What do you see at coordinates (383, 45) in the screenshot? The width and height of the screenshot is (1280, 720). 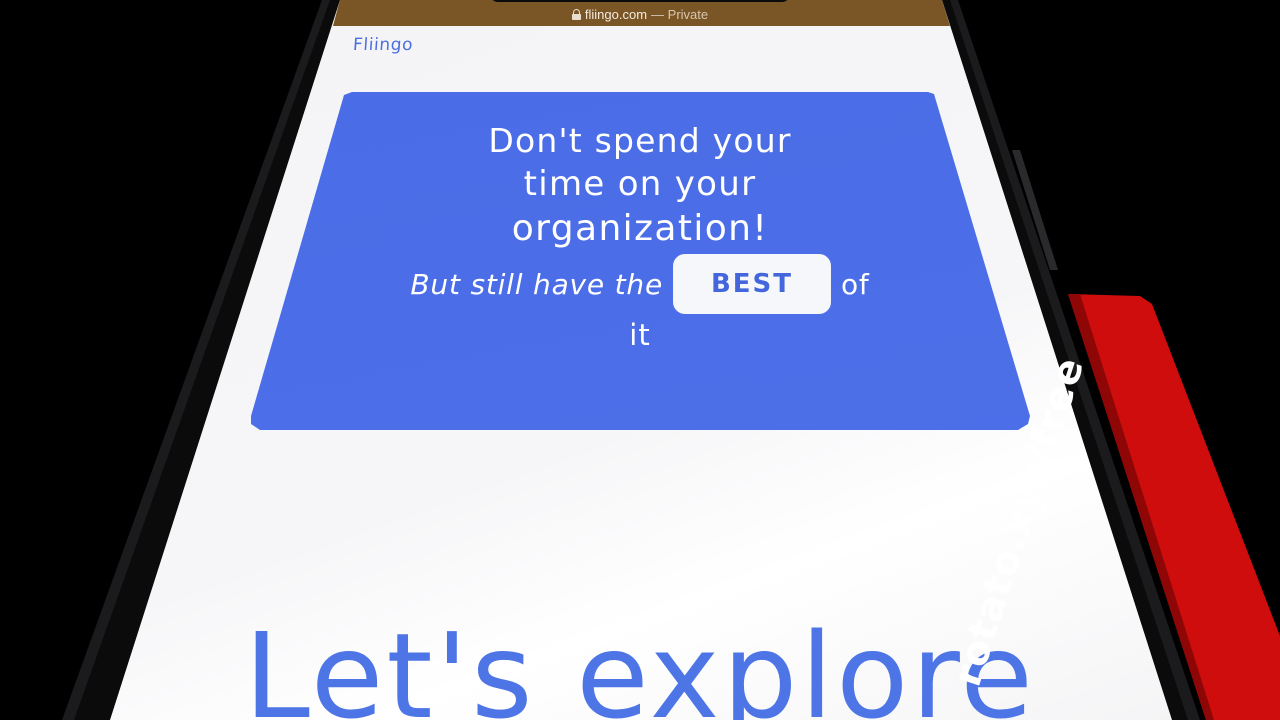 I see `brand-logo-link: Fliingo` at bounding box center [383, 45].